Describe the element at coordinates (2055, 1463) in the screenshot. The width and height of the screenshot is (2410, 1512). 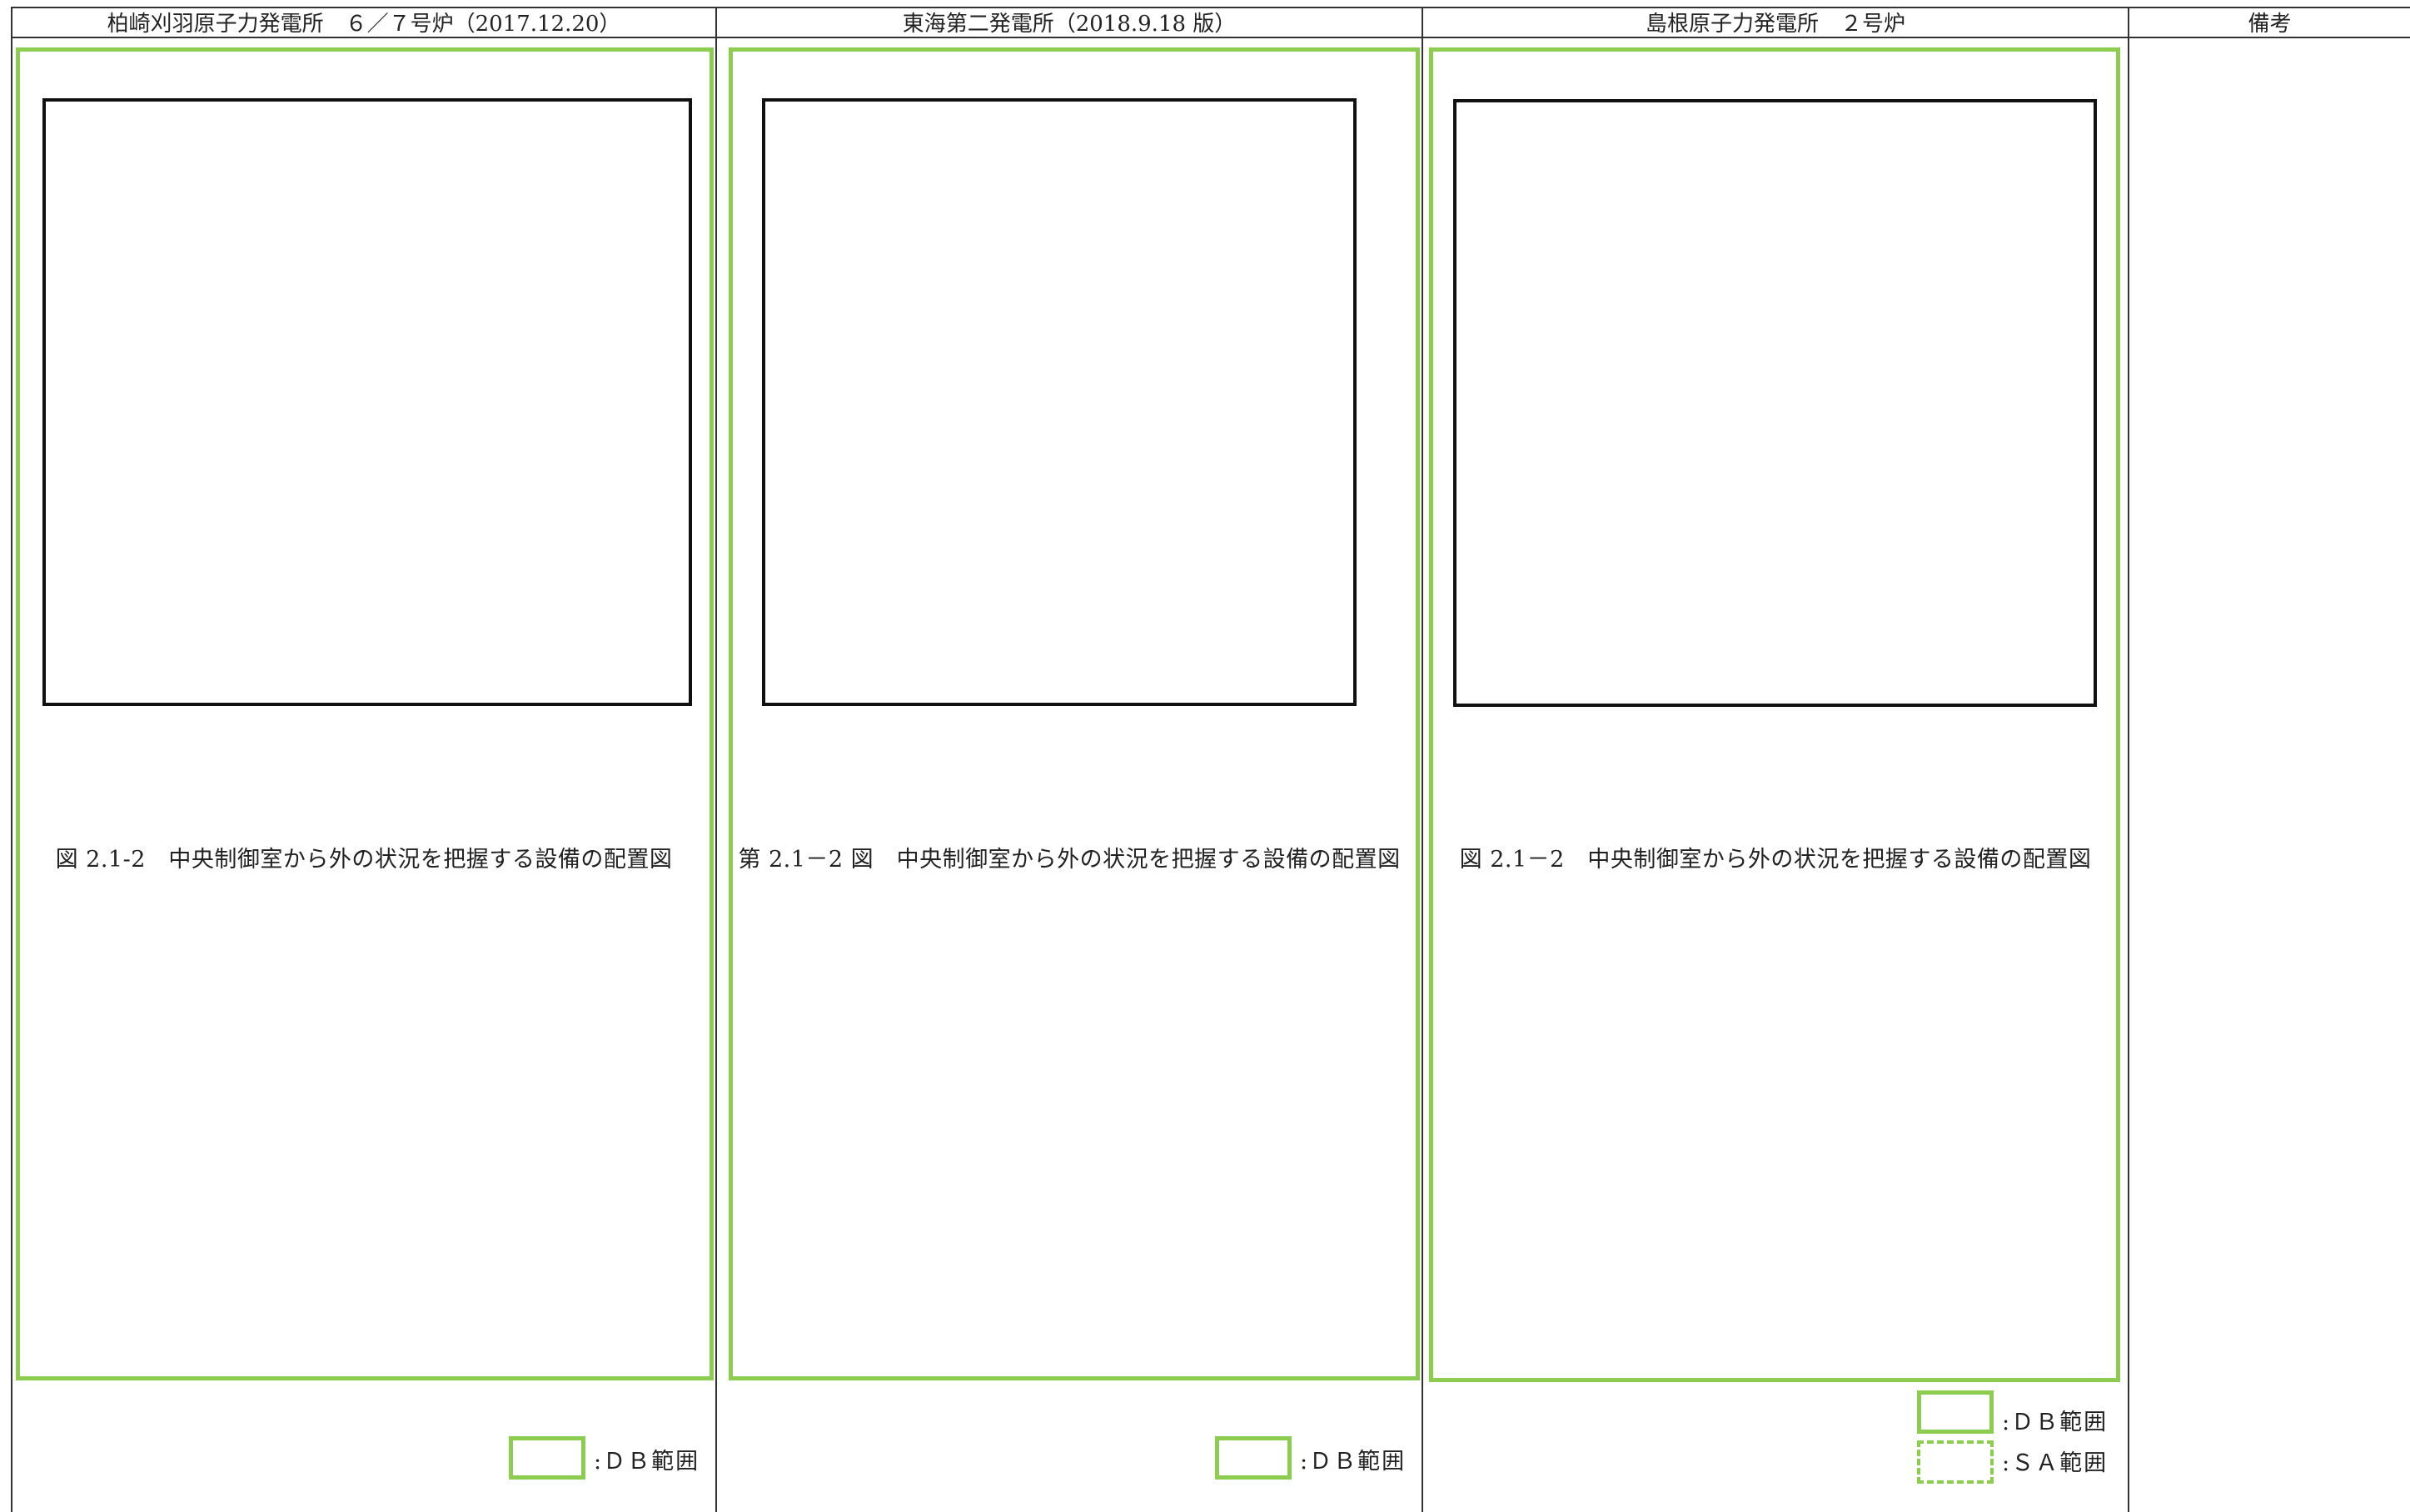
I see `sa-range-legend-label: :ＳＡ範囲` at that location.